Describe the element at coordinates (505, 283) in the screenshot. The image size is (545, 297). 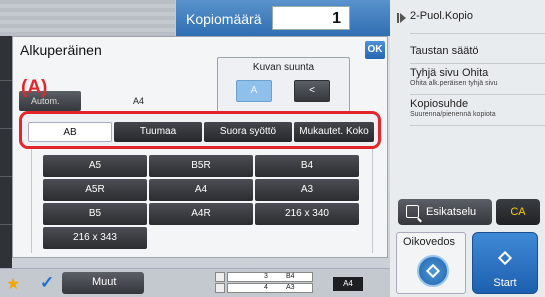
I see `start-label: Start` at that location.